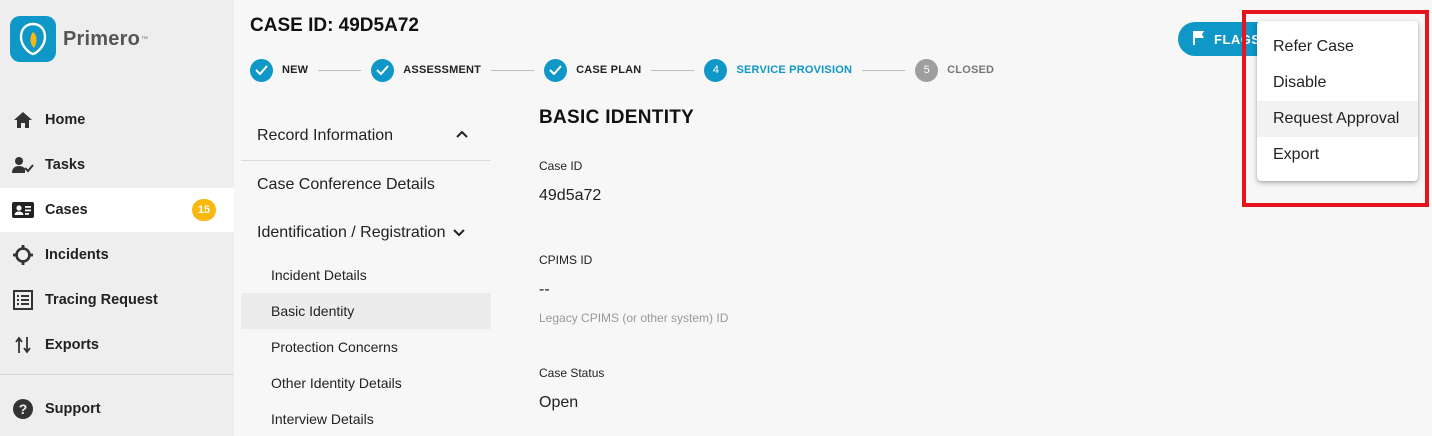  I want to click on step-closed: 5 CLOSED, so click(955, 70).